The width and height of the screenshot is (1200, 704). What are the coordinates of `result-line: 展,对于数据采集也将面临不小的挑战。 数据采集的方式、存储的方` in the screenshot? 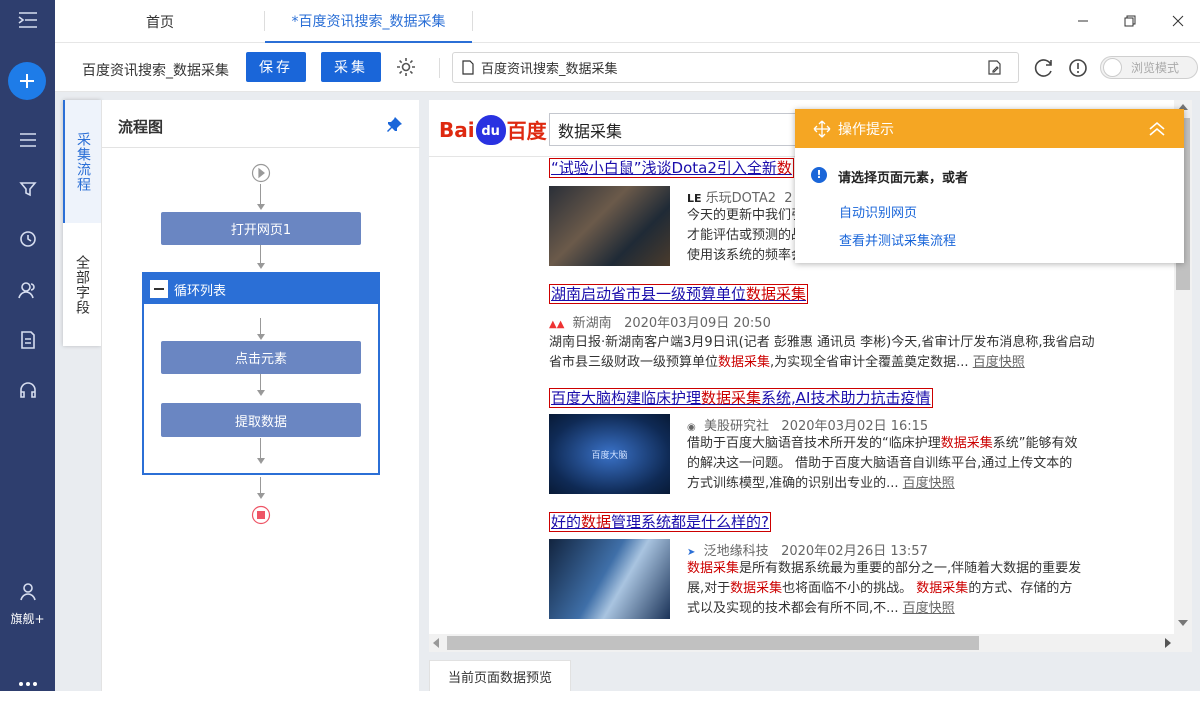 It's located at (880, 588).